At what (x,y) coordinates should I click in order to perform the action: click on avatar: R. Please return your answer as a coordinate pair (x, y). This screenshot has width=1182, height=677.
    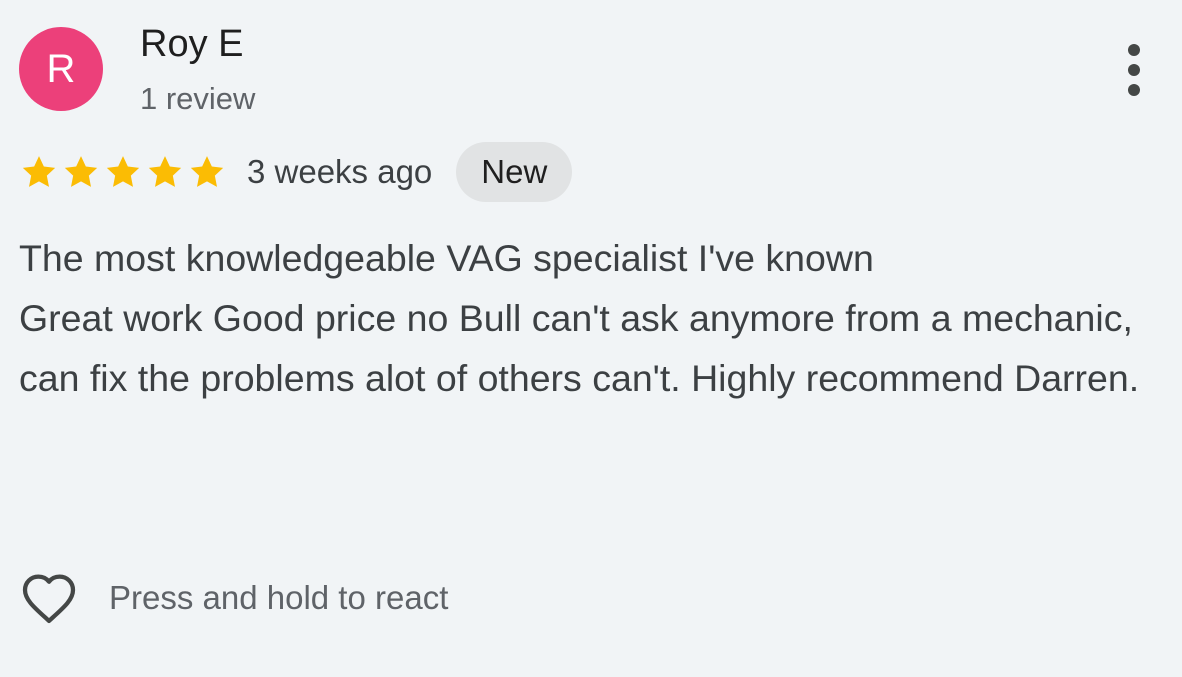
    Looking at the image, I should click on (61, 69).